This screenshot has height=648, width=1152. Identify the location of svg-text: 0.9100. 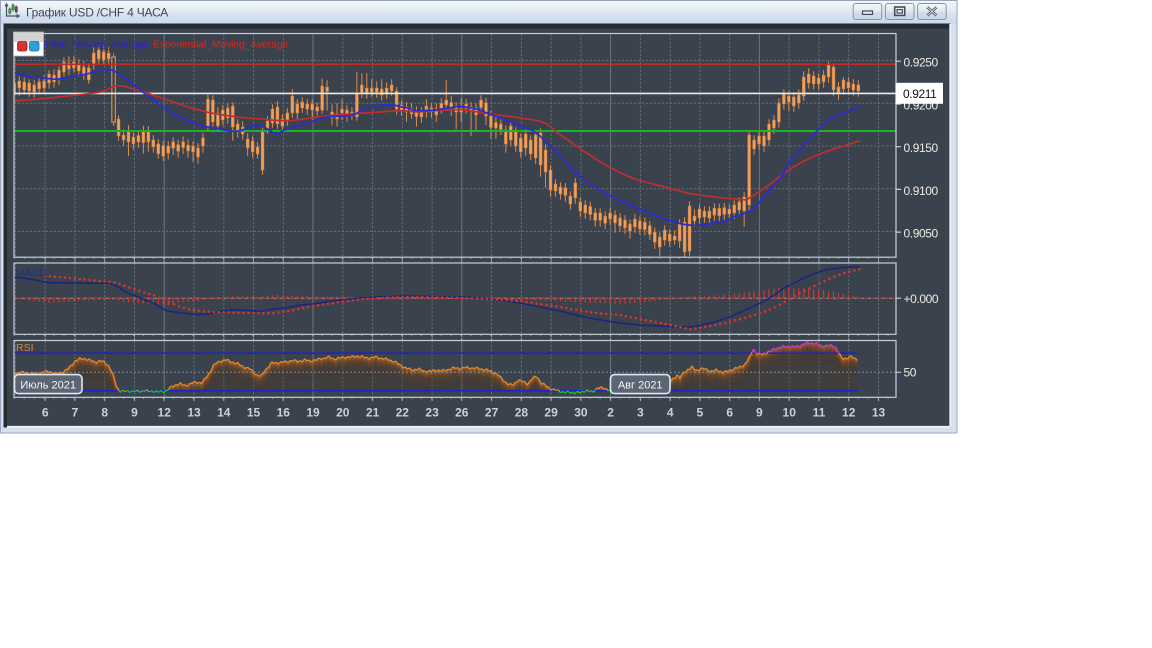
(921, 191).